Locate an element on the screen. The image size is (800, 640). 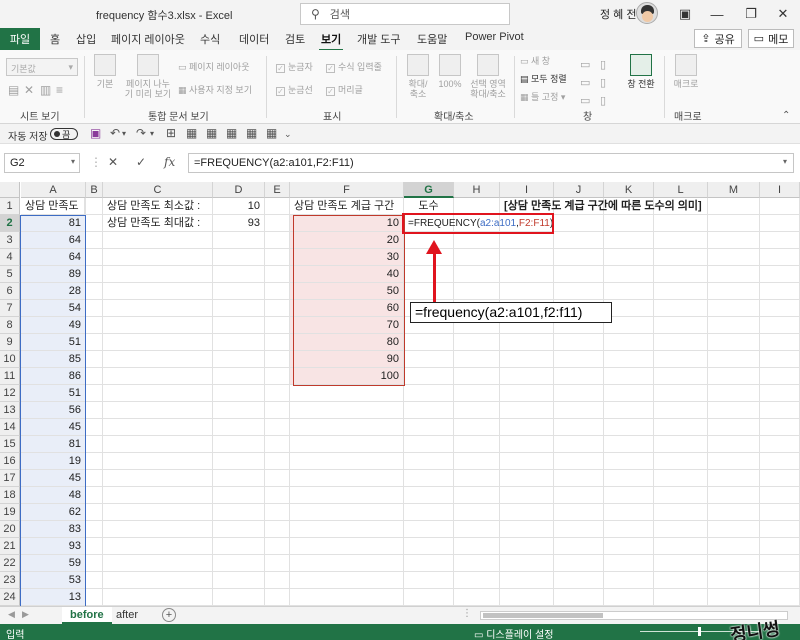
cancel-icon: ✕ is located at coordinates (113, 162).